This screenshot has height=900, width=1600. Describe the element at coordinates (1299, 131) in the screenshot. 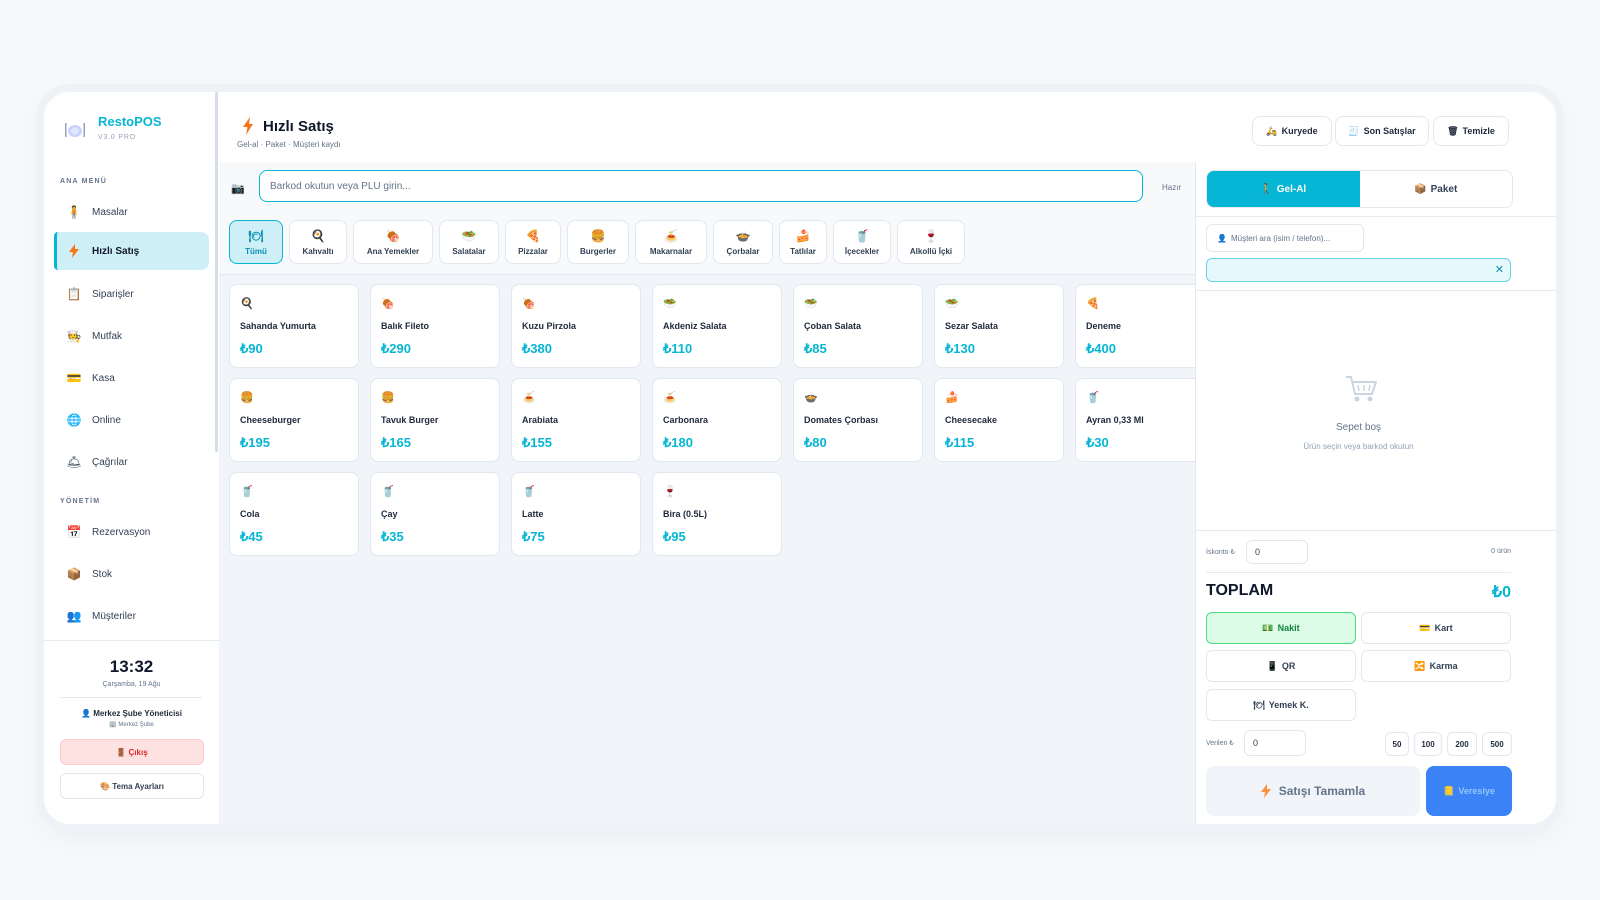

I see `courier-label: Kuryede` at that location.